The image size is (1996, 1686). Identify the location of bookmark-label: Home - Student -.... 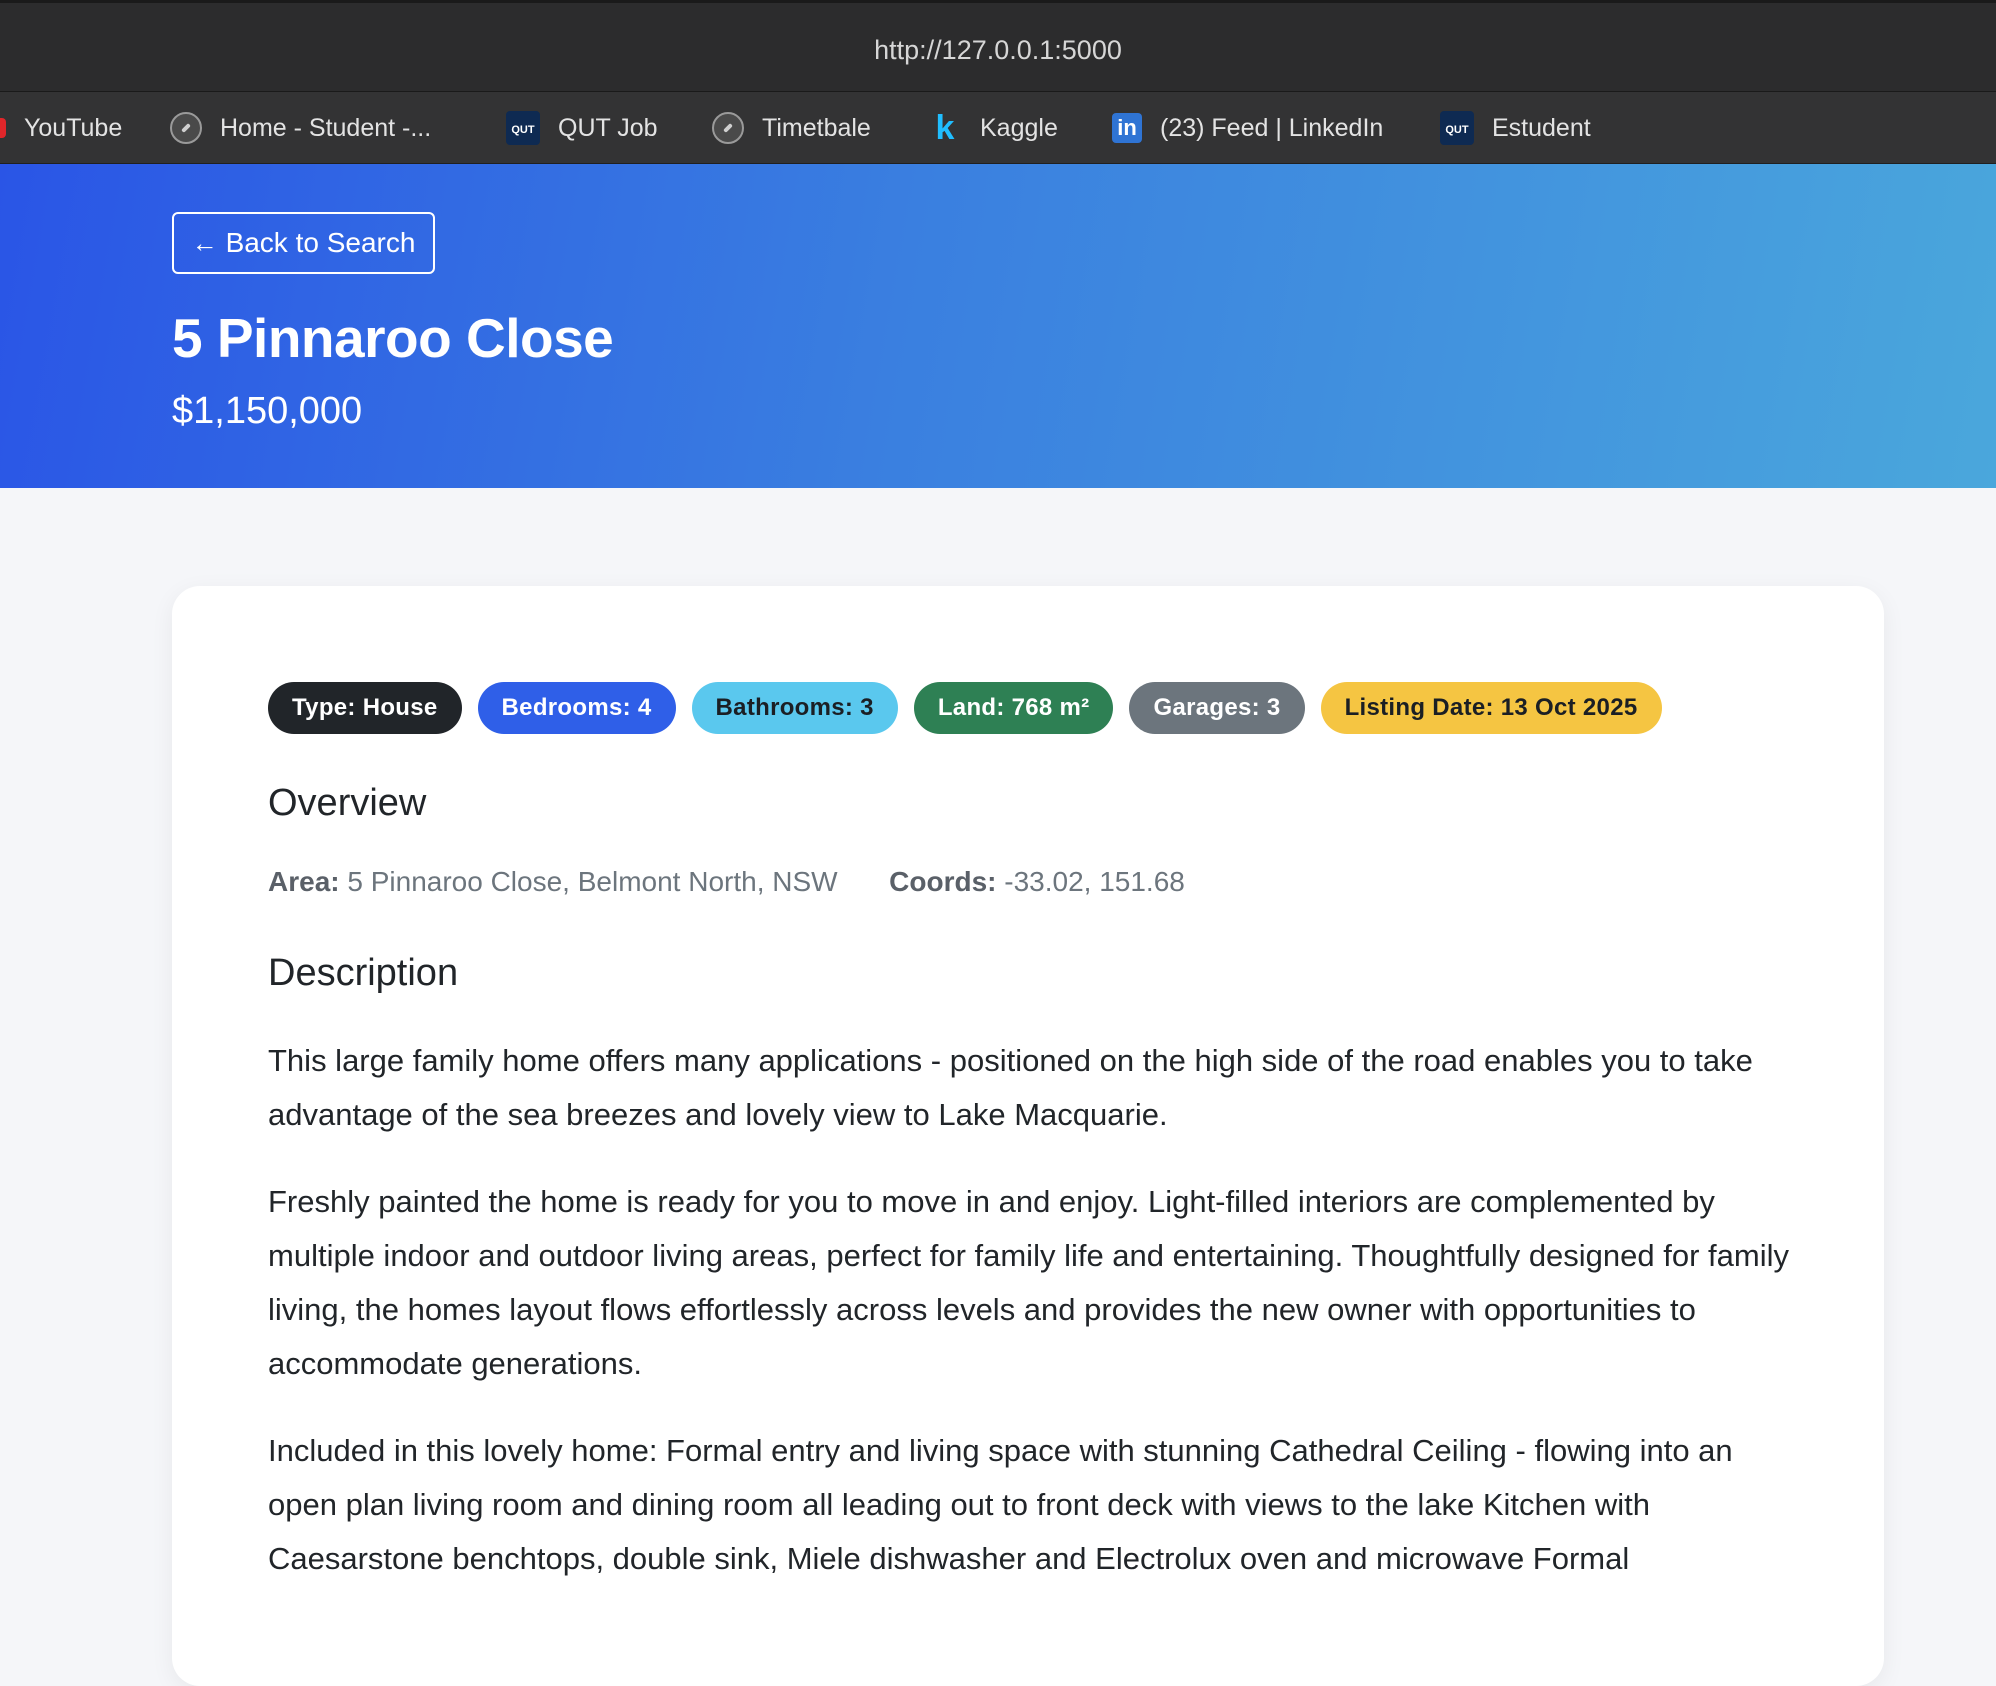
(326, 127).